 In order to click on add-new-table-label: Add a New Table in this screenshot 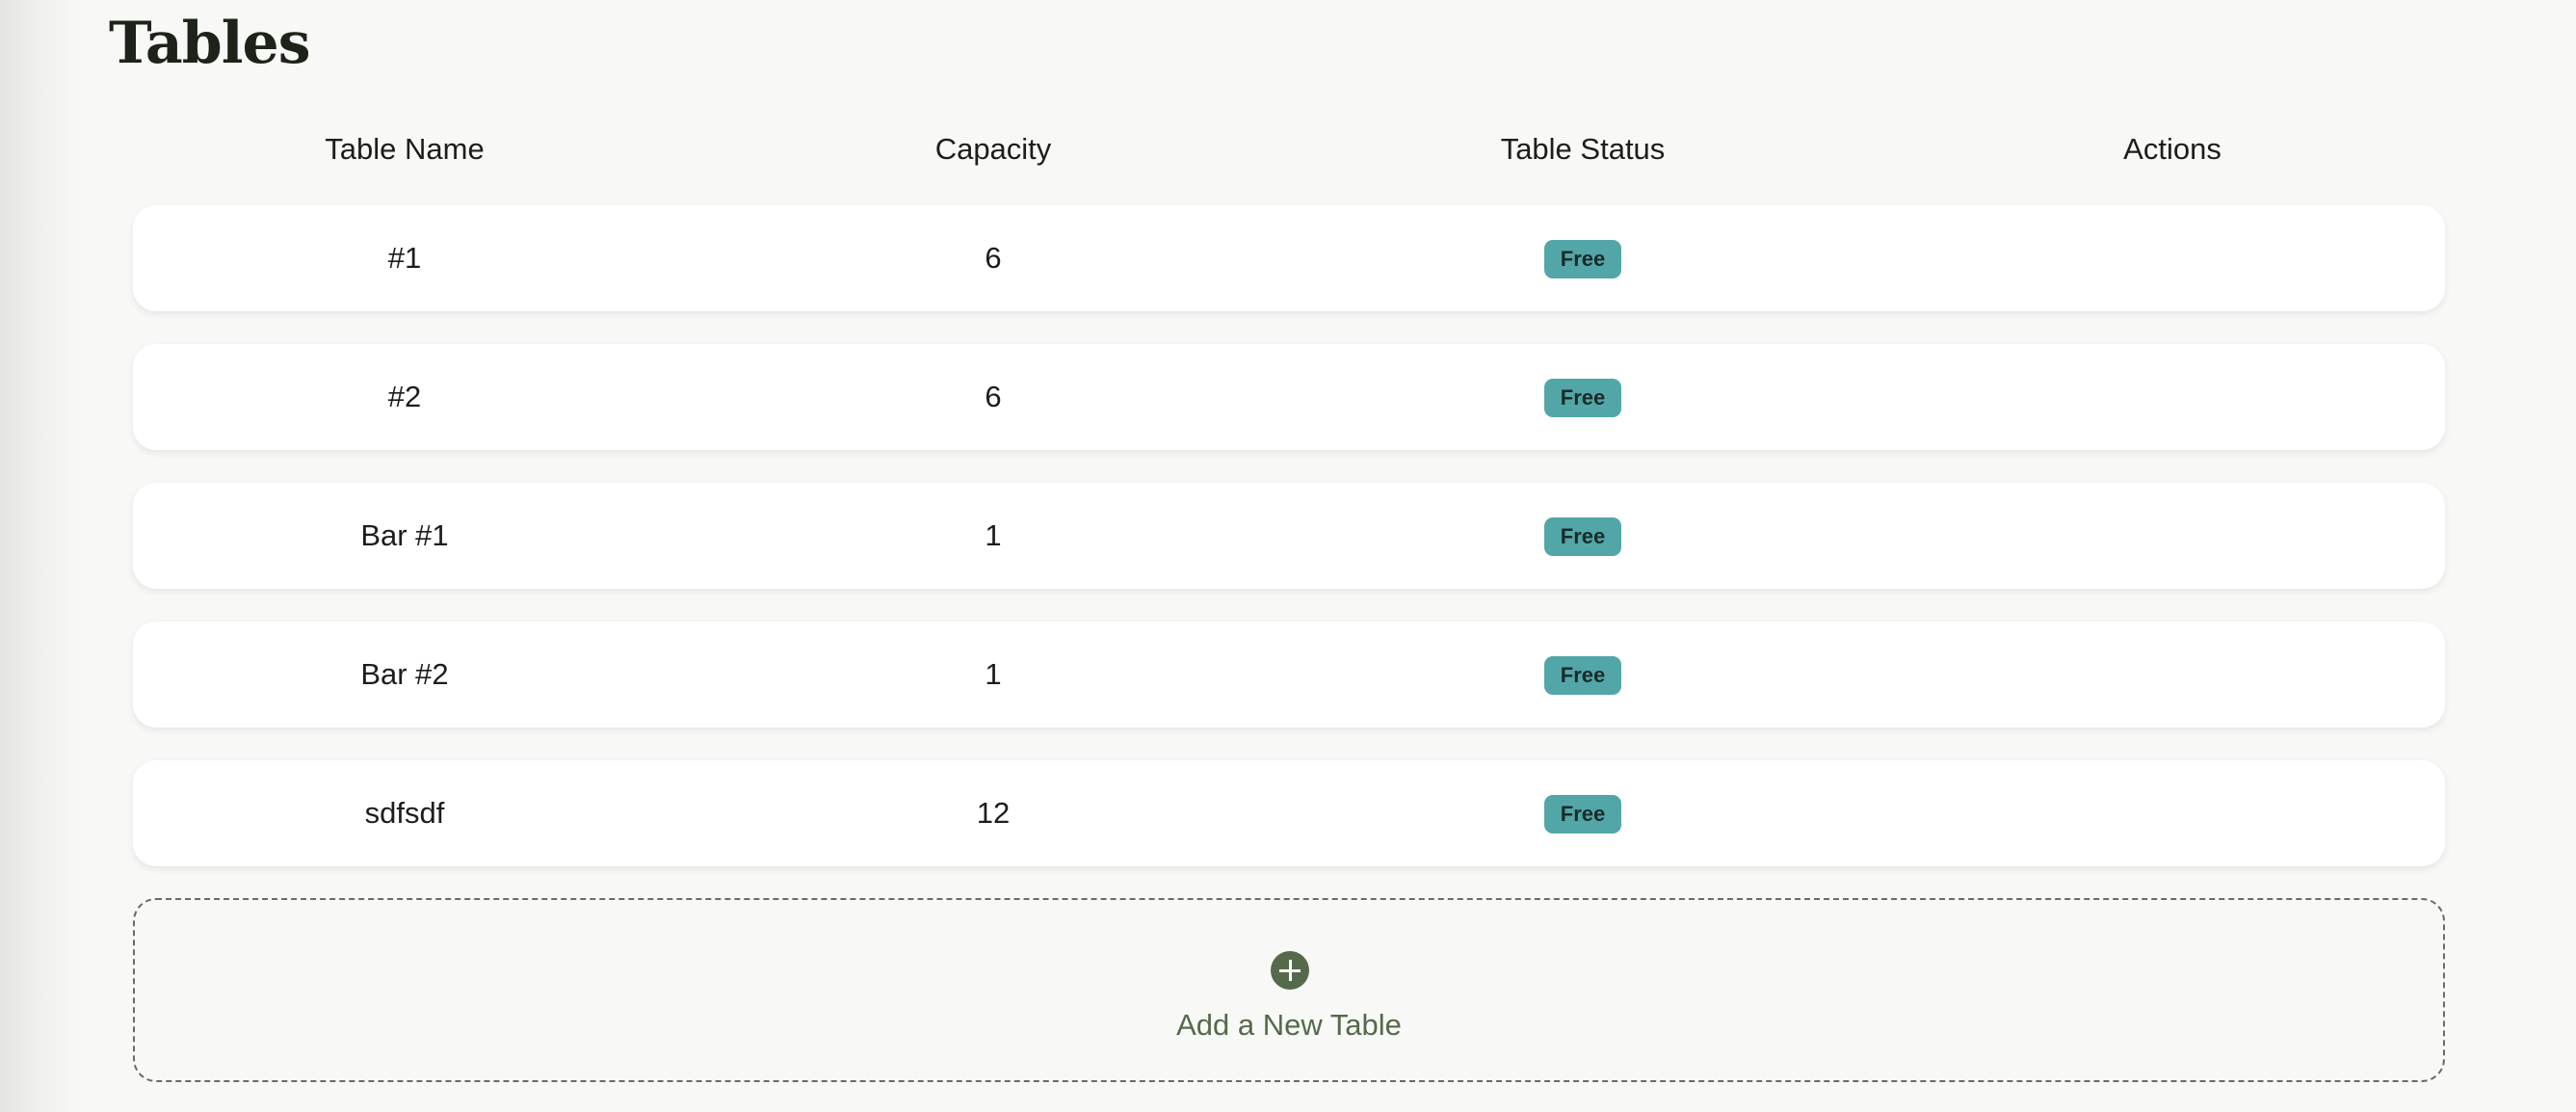, I will do `click(1289, 1025)`.